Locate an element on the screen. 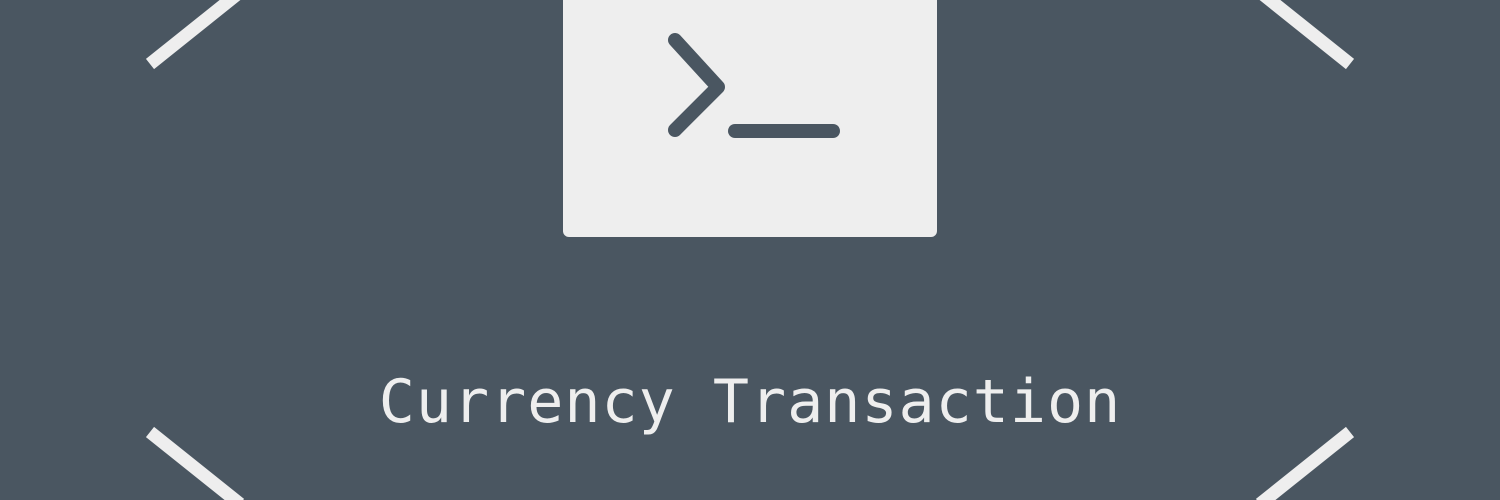  corner-bracket-top-left is located at coordinates (193, 35).